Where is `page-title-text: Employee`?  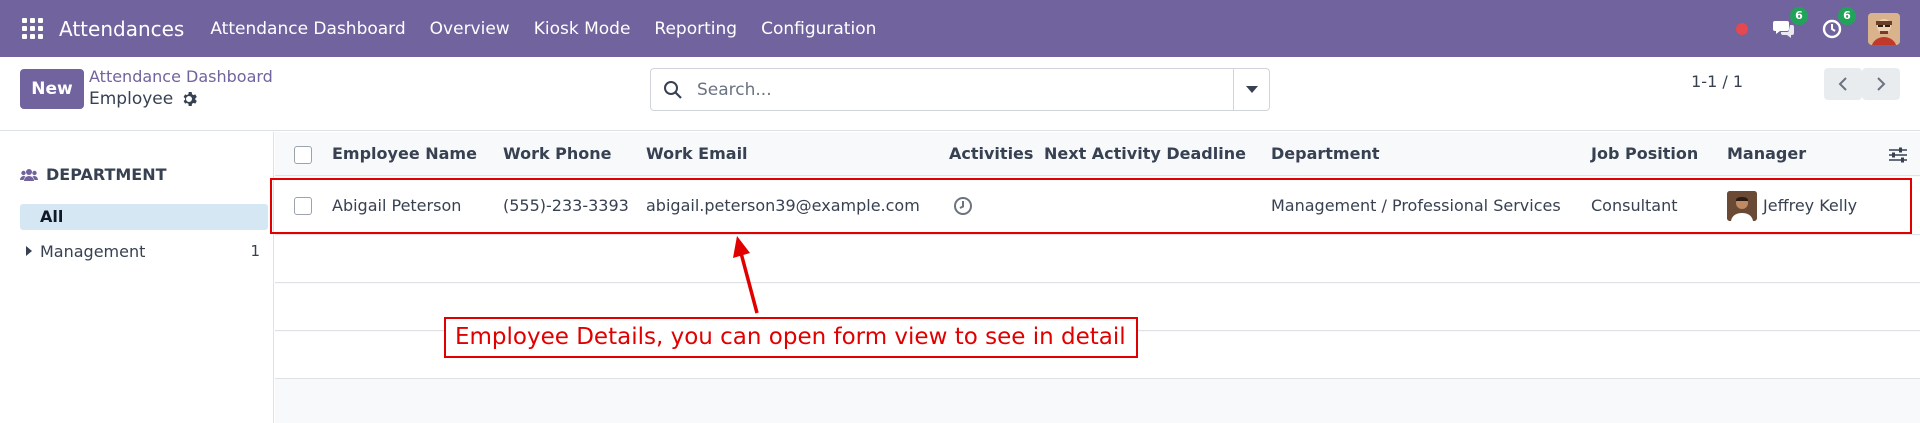
page-title-text: Employee is located at coordinates (131, 99).